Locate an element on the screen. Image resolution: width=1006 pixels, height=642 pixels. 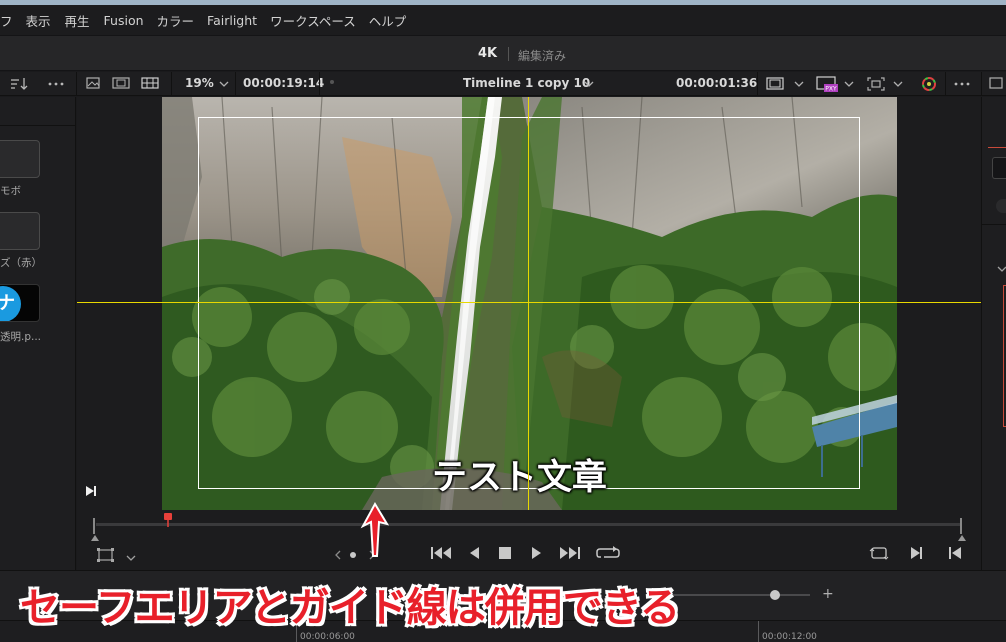
menu-item-playback: 再生 is located at coordinates (77, 20).